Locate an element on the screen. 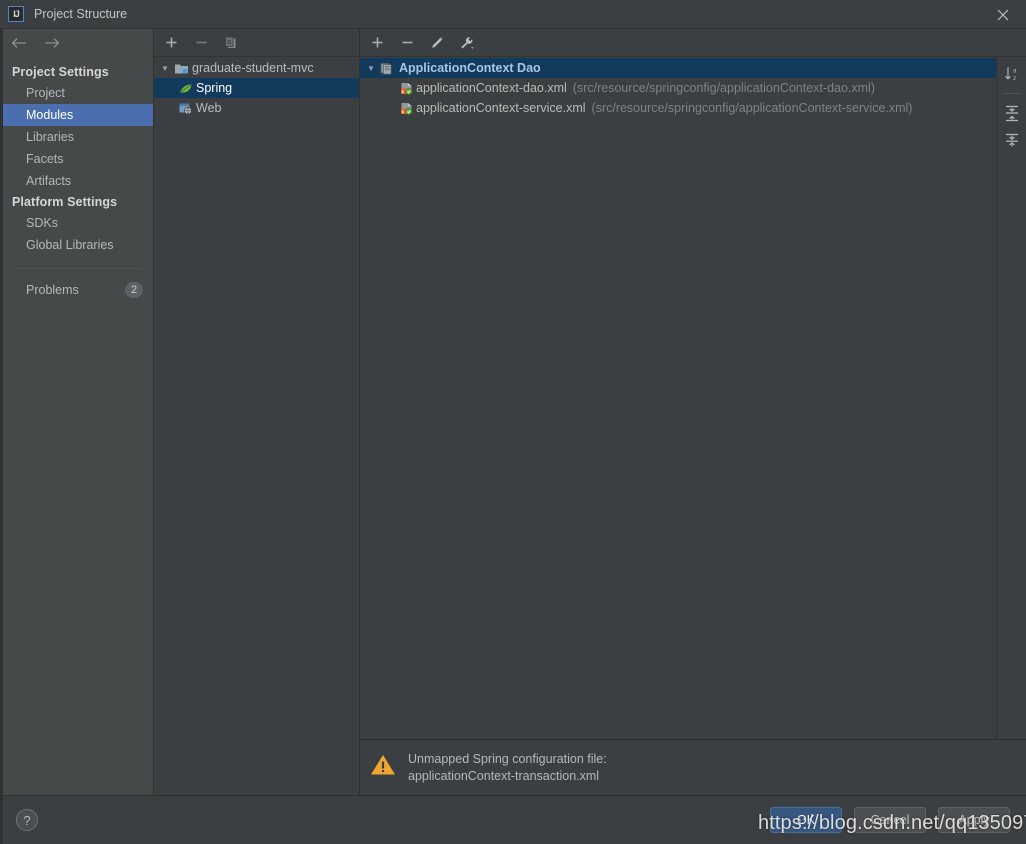  fileset-icon is located at coordinates (387, 68).